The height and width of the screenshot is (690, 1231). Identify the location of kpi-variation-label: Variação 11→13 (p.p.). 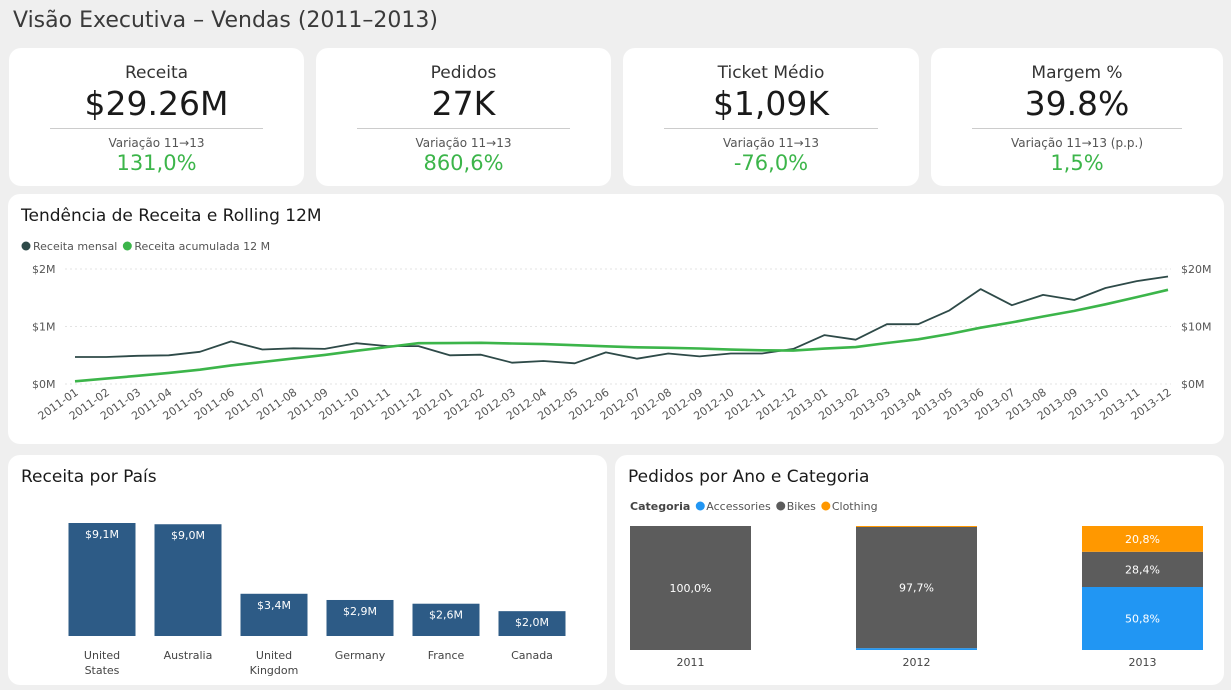
(1077, 143).